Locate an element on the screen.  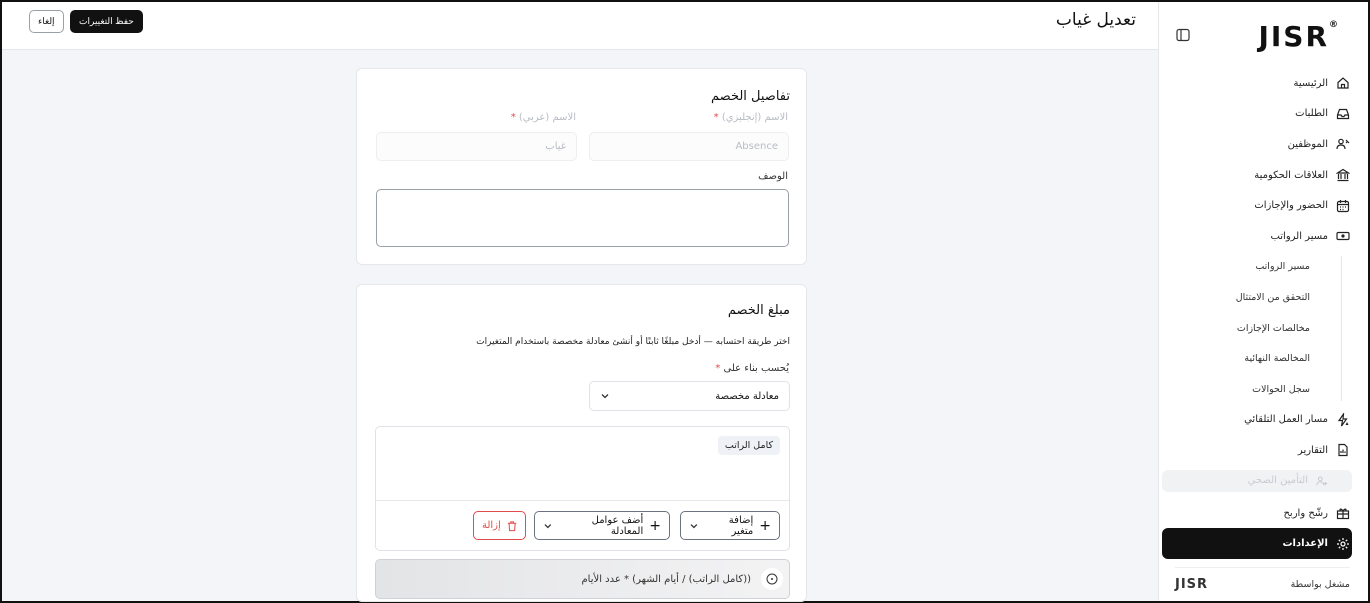
sidebar-item-label: رشّح واربح is located at coordinates (1305, 513).